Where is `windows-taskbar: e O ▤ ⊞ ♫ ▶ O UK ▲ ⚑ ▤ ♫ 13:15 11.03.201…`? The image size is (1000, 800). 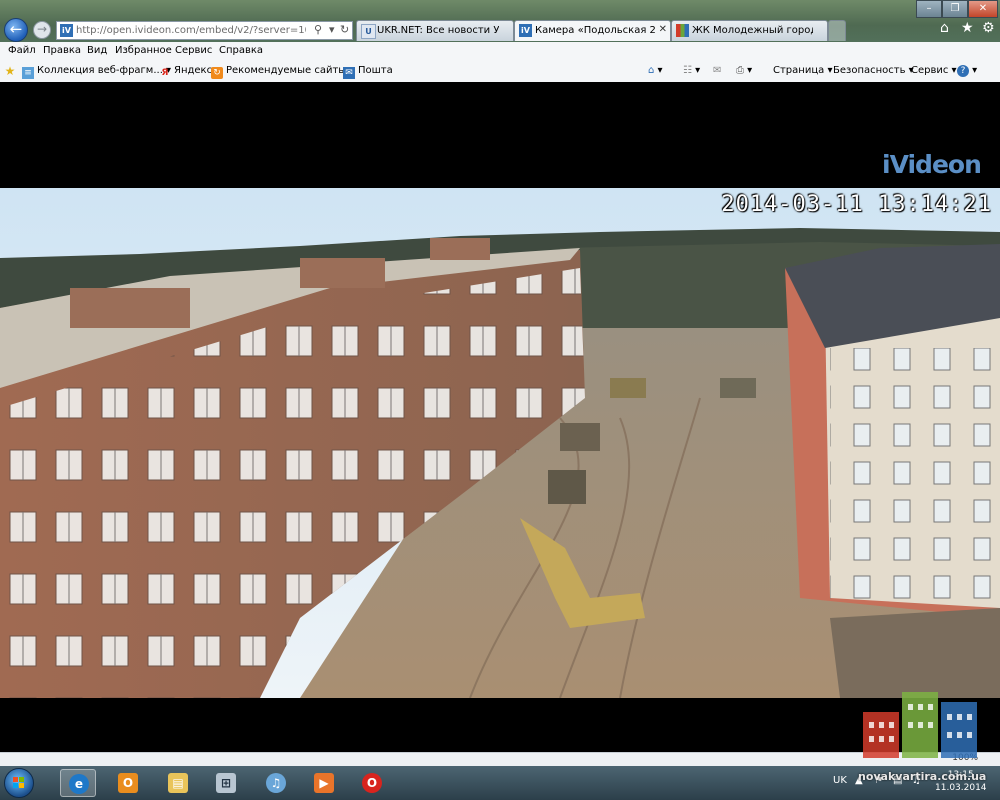 windows-taskbar: e O ▤ ⊞ ♫ ▶ O UK ▲ ⚑ ▤ ♫ 13:15 11.03.201… is located at coordinates (500, 783).